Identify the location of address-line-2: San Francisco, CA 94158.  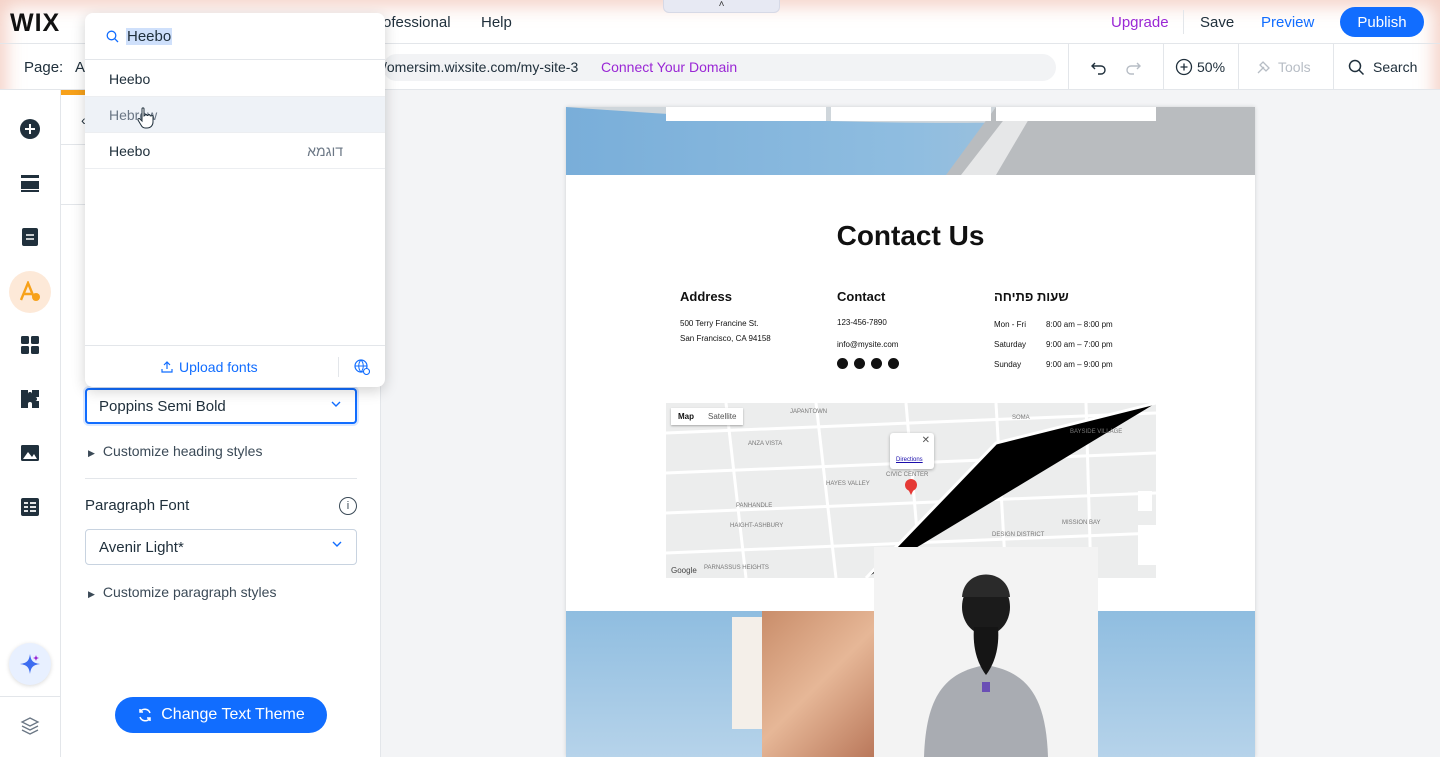
(725, 338).